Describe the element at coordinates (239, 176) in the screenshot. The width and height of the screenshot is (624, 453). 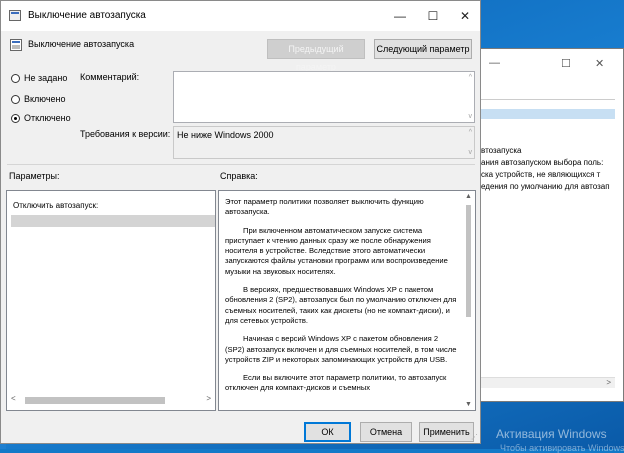
I see `help-label: Справка:` at that location.